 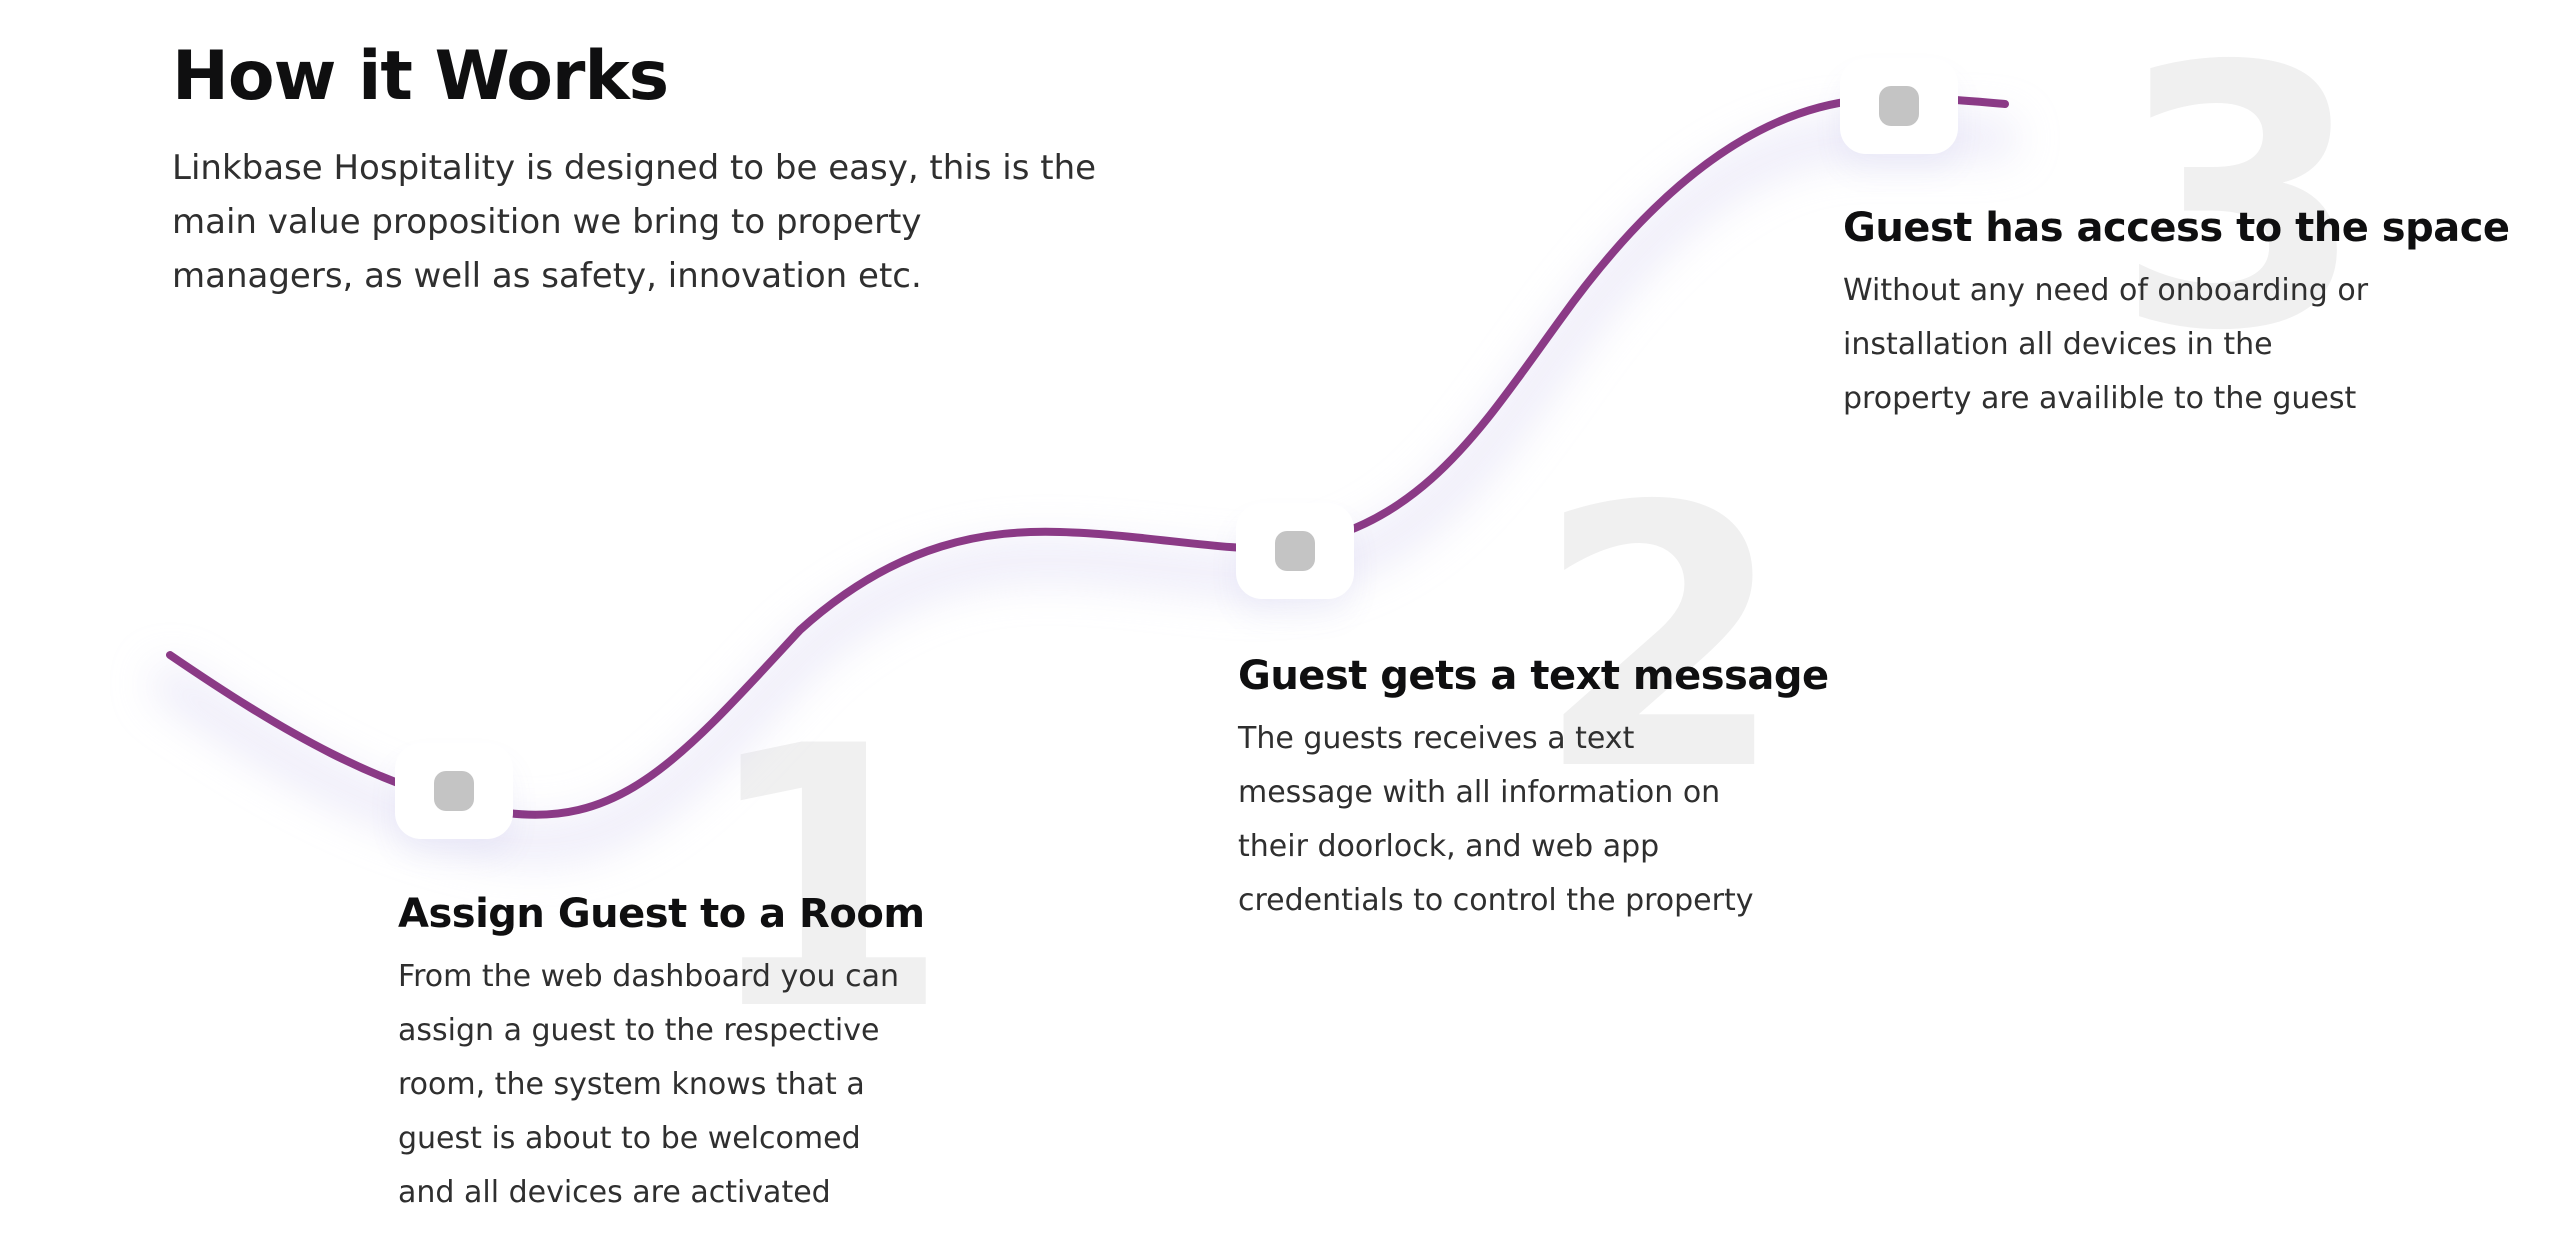 I want to click on step-1-dot, so click(x=454, y=791).